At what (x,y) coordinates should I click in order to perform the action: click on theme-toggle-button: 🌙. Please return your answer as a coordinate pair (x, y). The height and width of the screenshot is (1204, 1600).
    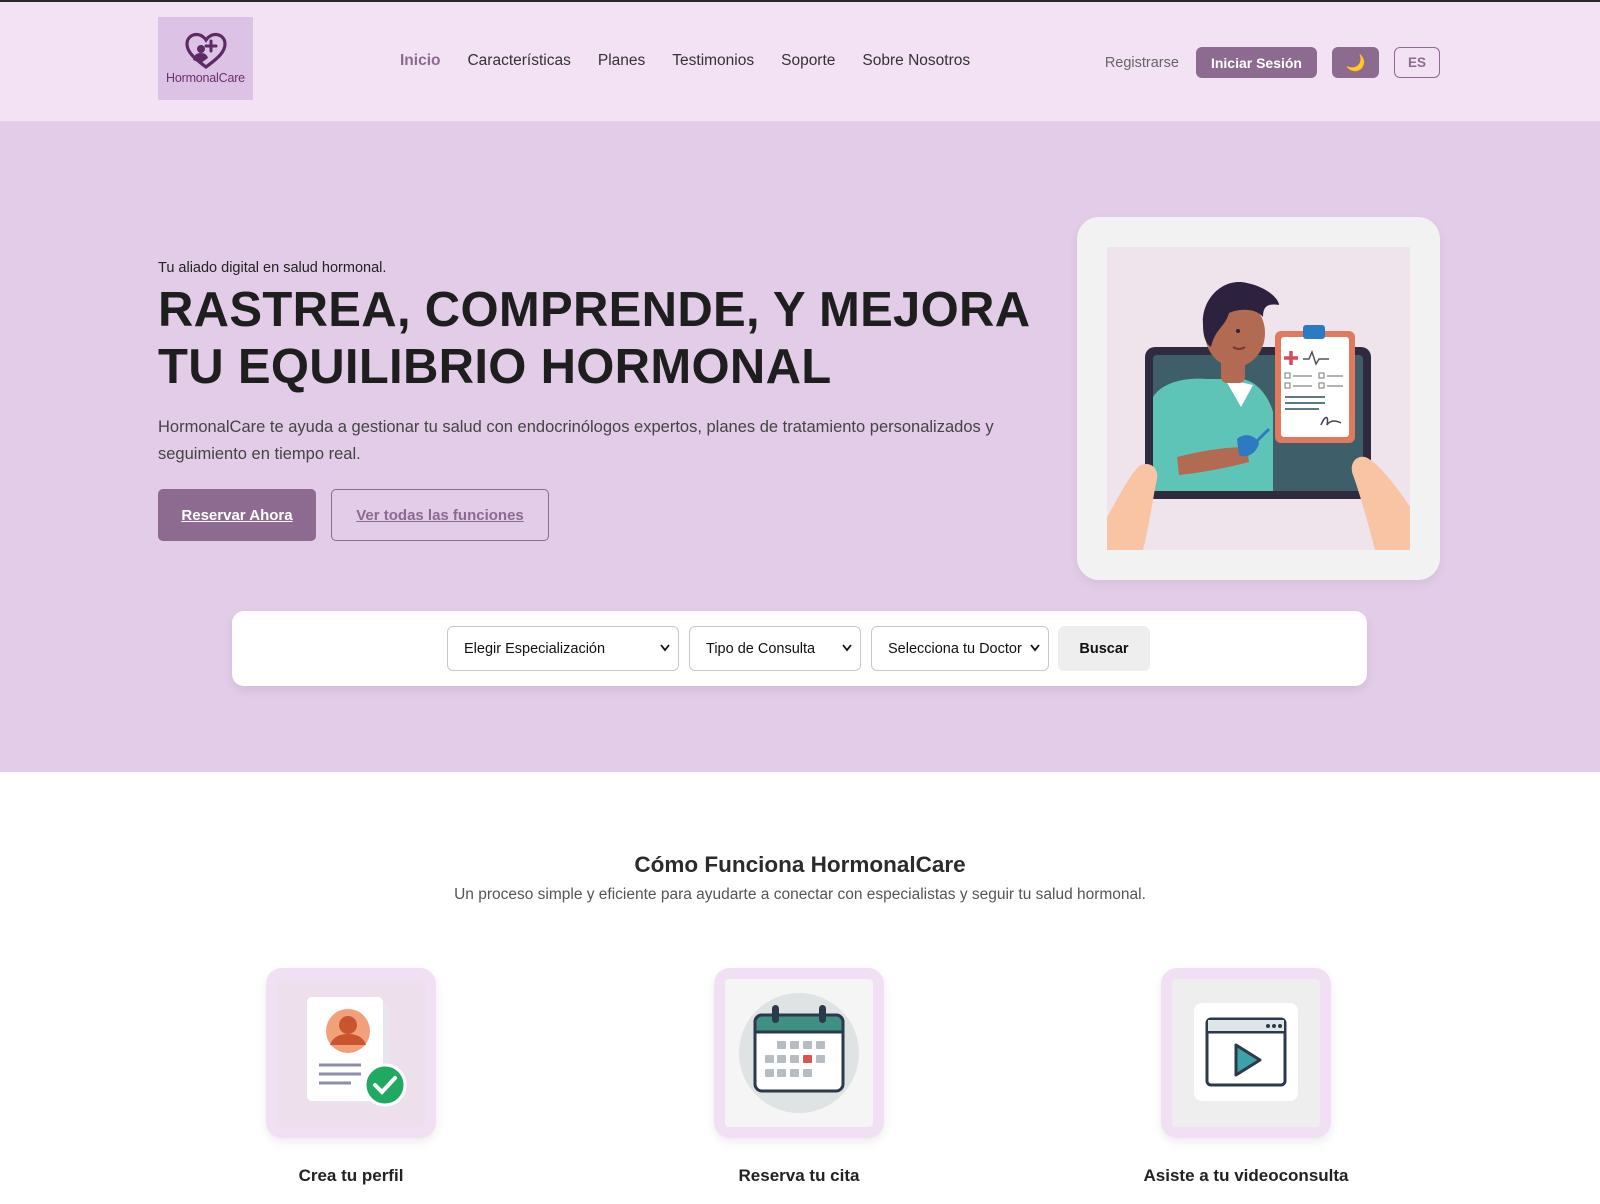
    Looking at the image, I should click on (1355, 62).